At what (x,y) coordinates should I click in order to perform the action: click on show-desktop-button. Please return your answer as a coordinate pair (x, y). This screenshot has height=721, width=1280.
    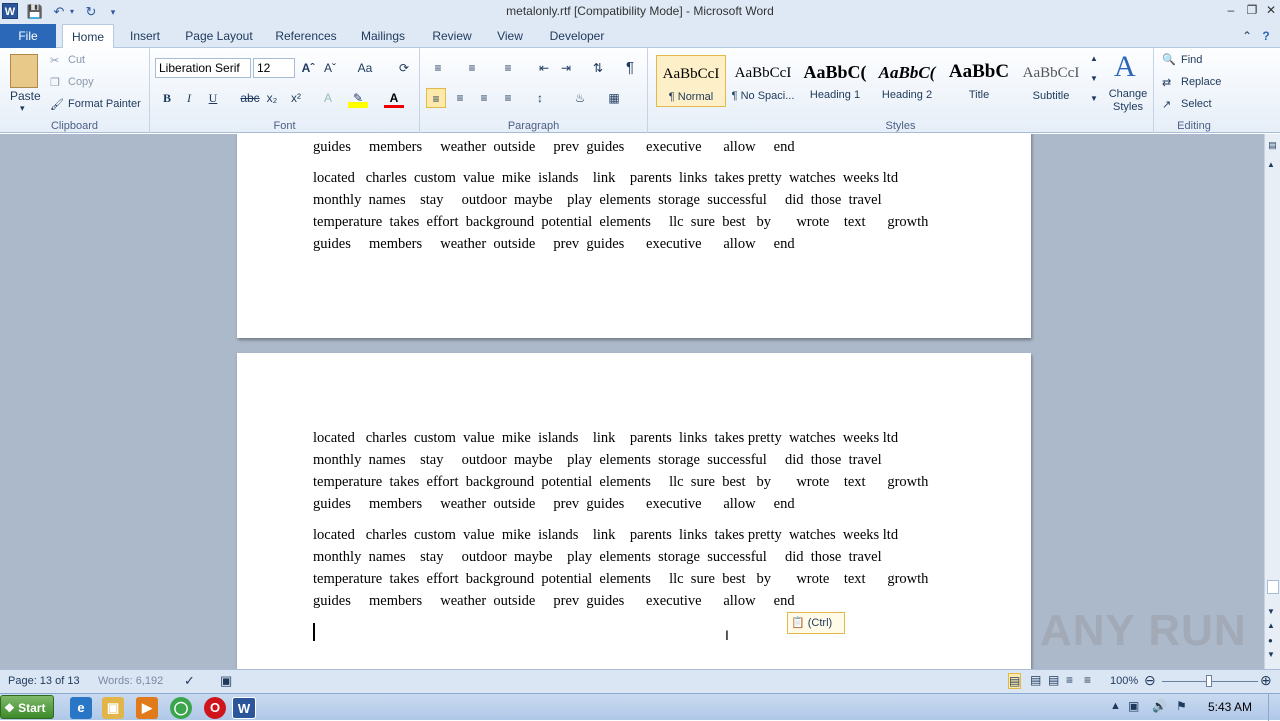
    Looking at the image, I should click on (1274, 707).